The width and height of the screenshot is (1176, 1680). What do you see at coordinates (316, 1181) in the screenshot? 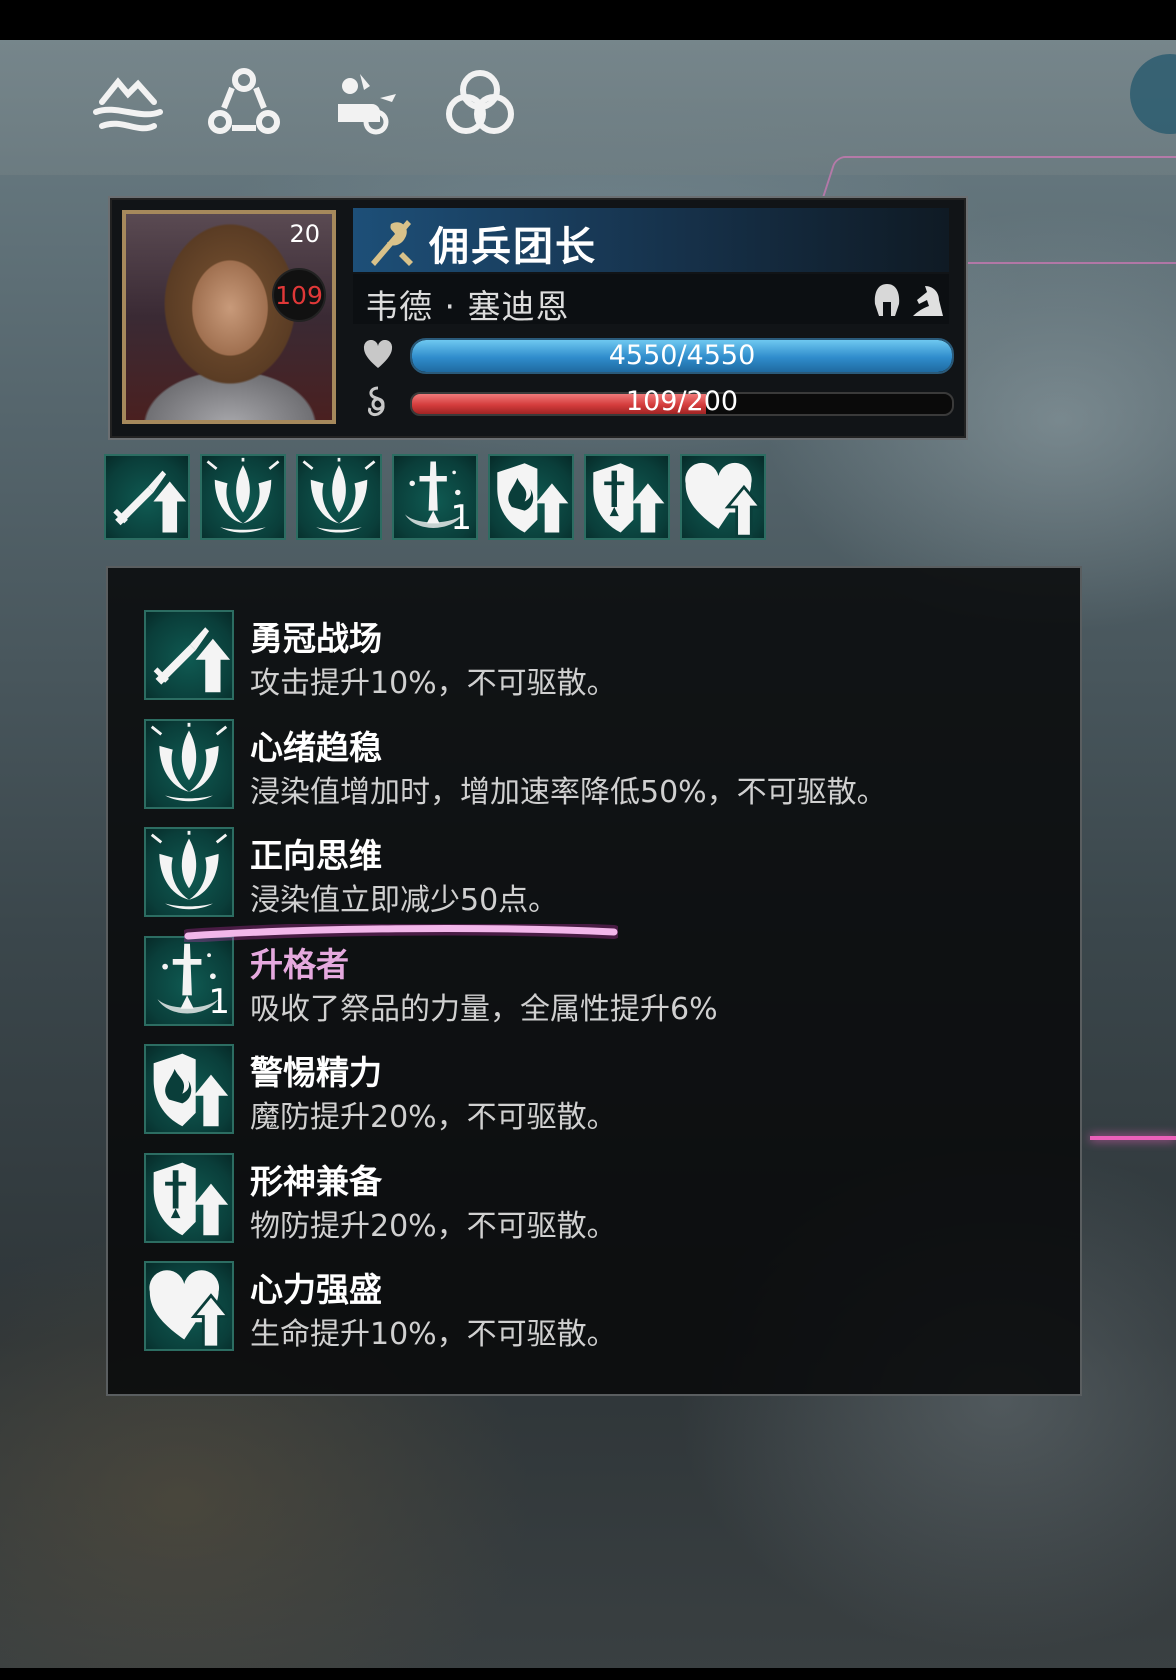
I see `buff-name: 形神兼备` at bounding box center [316, 1181].